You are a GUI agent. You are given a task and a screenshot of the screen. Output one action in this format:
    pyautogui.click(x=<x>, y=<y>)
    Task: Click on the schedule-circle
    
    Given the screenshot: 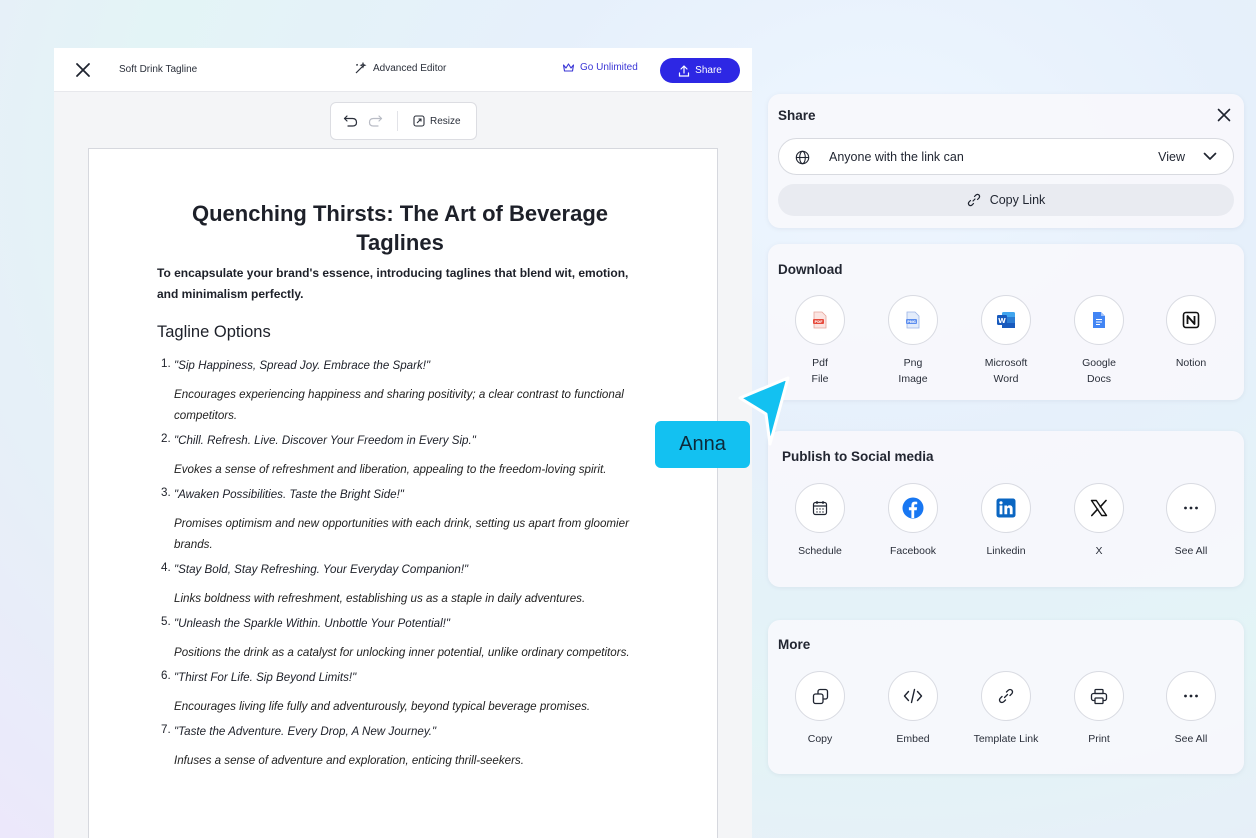 What is the action you would take?
    pyautogui.click(x=820, y=508)
    